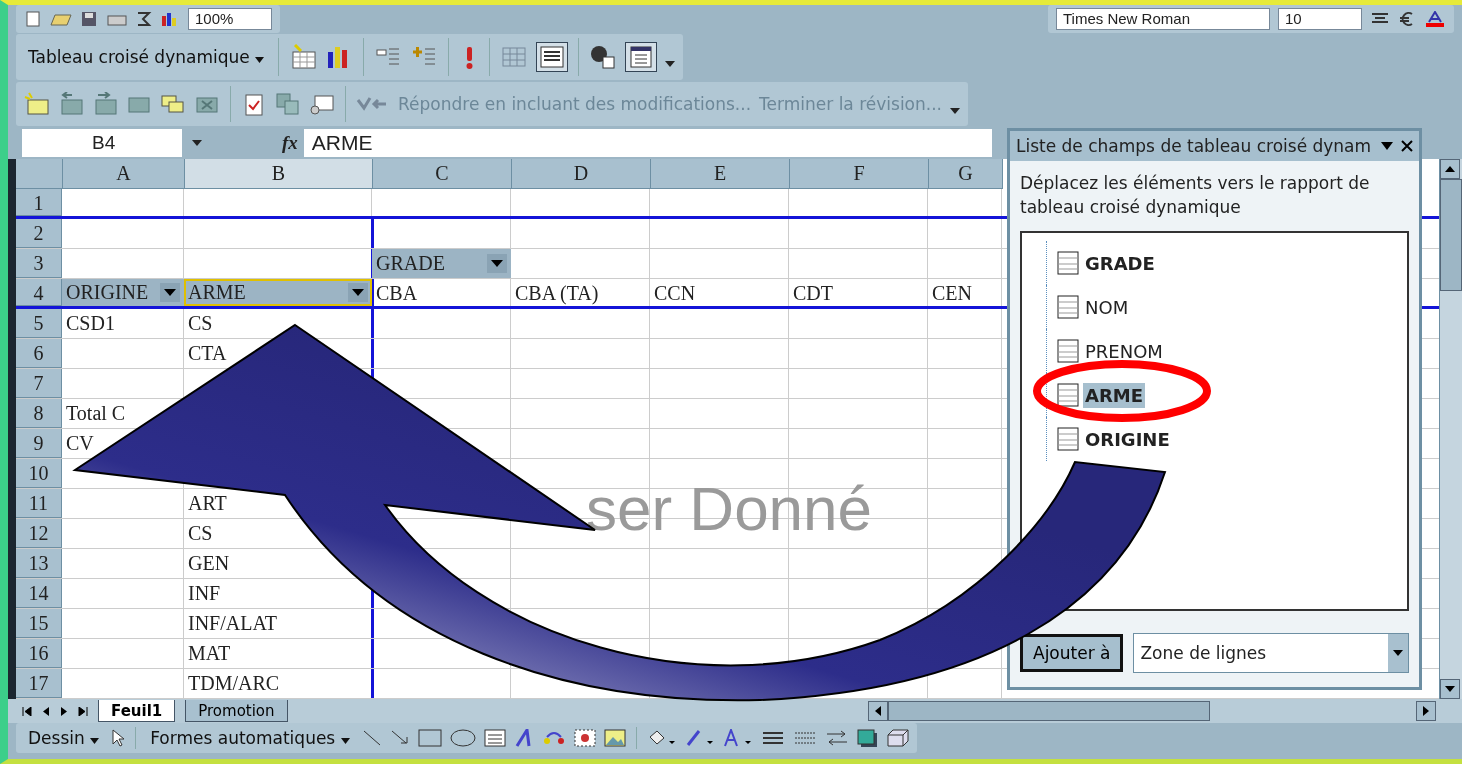 This screenshot has height=764, width=1462. I want to click on field-item: PRENOM, so click(1124, 351).